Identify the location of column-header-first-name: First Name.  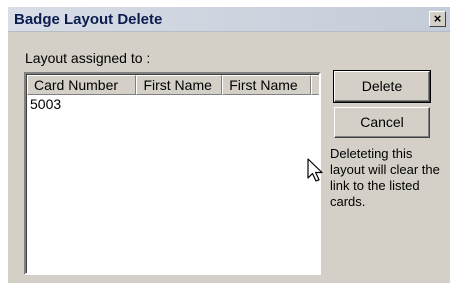
(179, 85).